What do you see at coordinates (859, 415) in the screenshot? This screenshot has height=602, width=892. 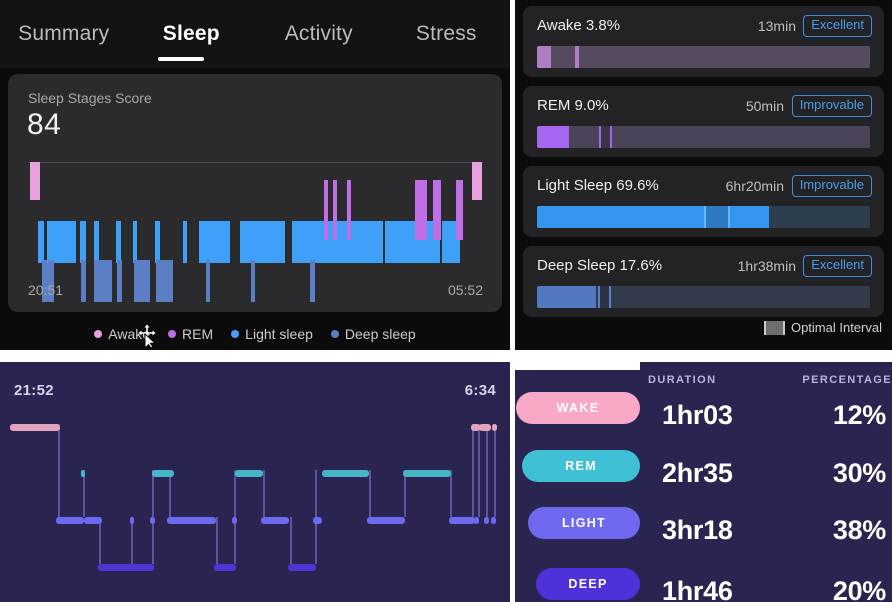 I see `percentage-value-wake: 12%` at bounding box center [859, 415].